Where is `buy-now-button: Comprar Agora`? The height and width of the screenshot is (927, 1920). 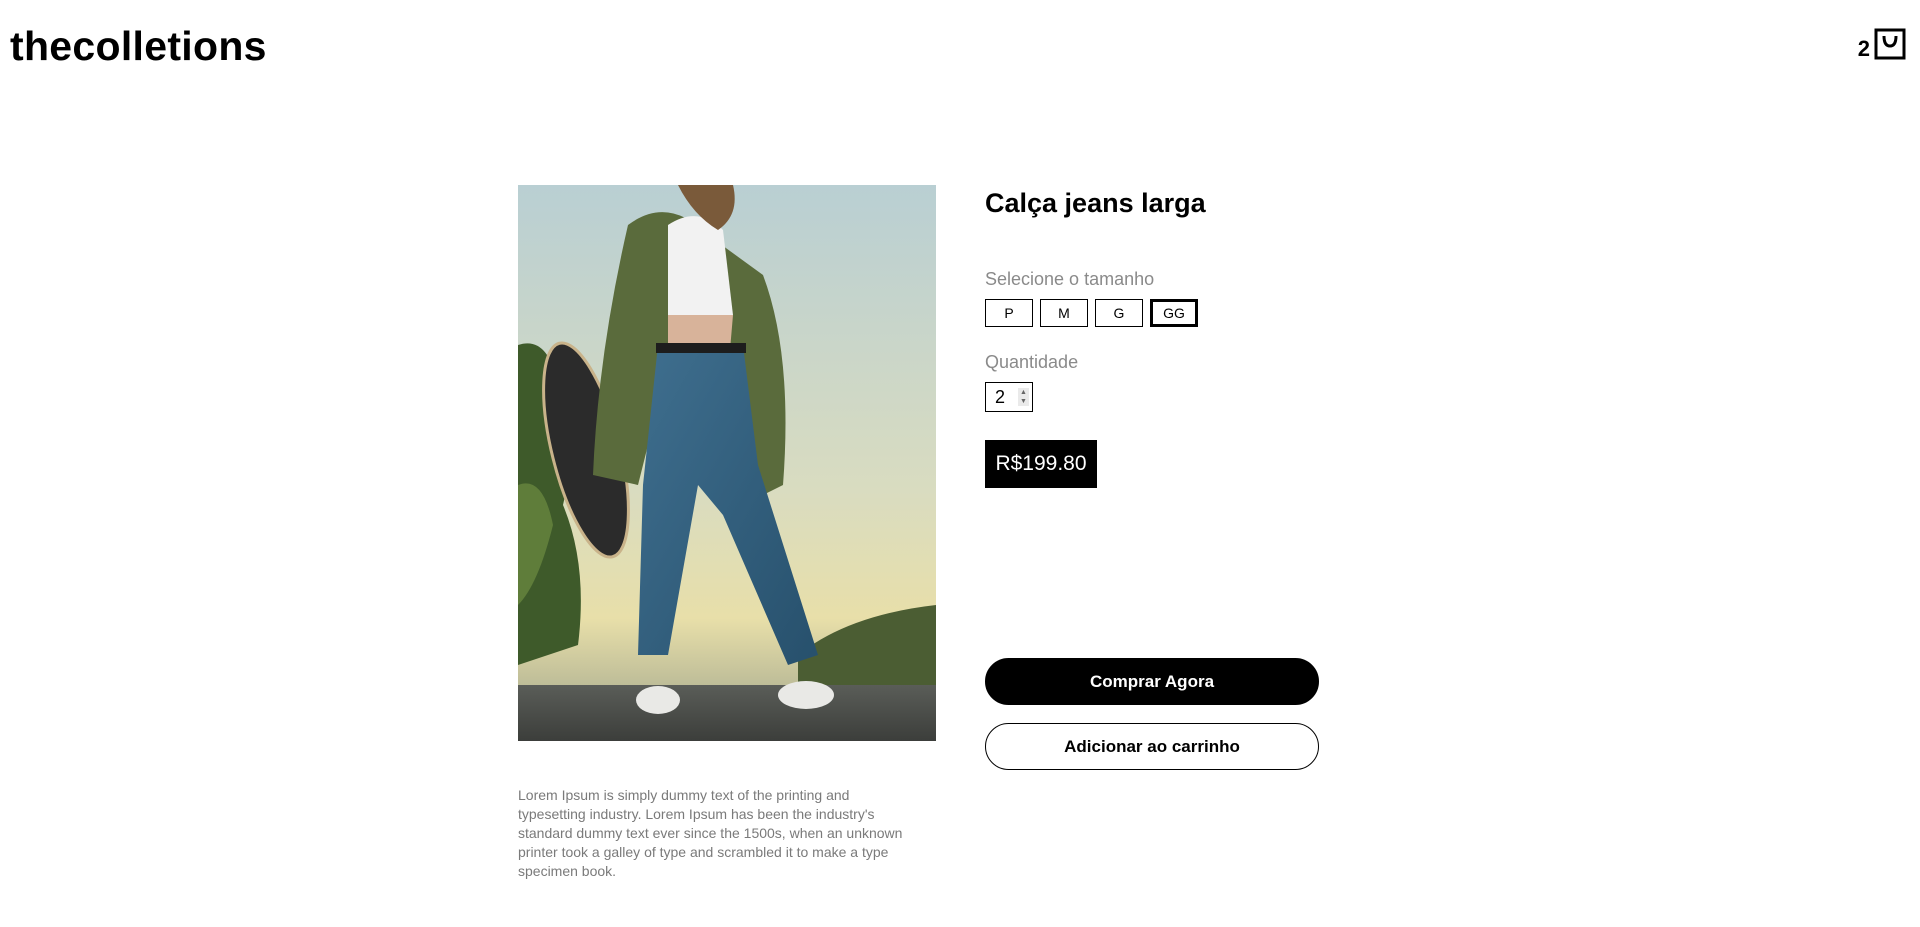
buy-now-button: Comprar Agora is located at coordinates (1152, 681).